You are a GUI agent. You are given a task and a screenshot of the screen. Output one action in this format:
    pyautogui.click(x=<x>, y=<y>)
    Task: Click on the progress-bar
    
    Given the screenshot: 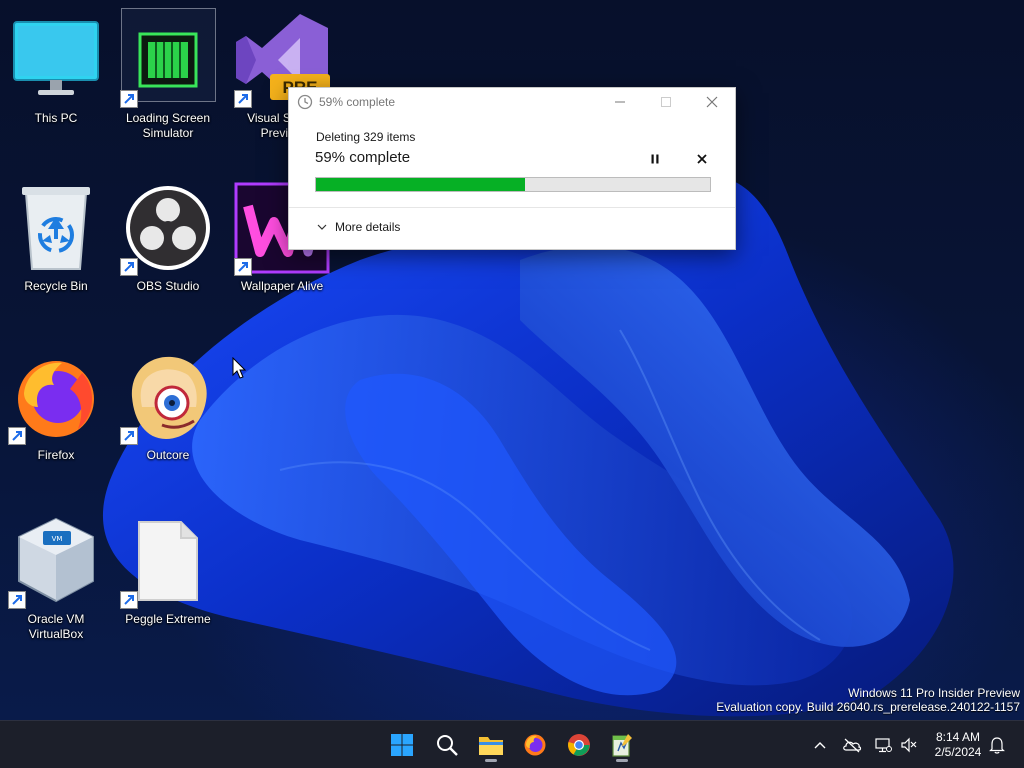 What is the action you would take?
    pyautogui.click(x=513, y=184)
    